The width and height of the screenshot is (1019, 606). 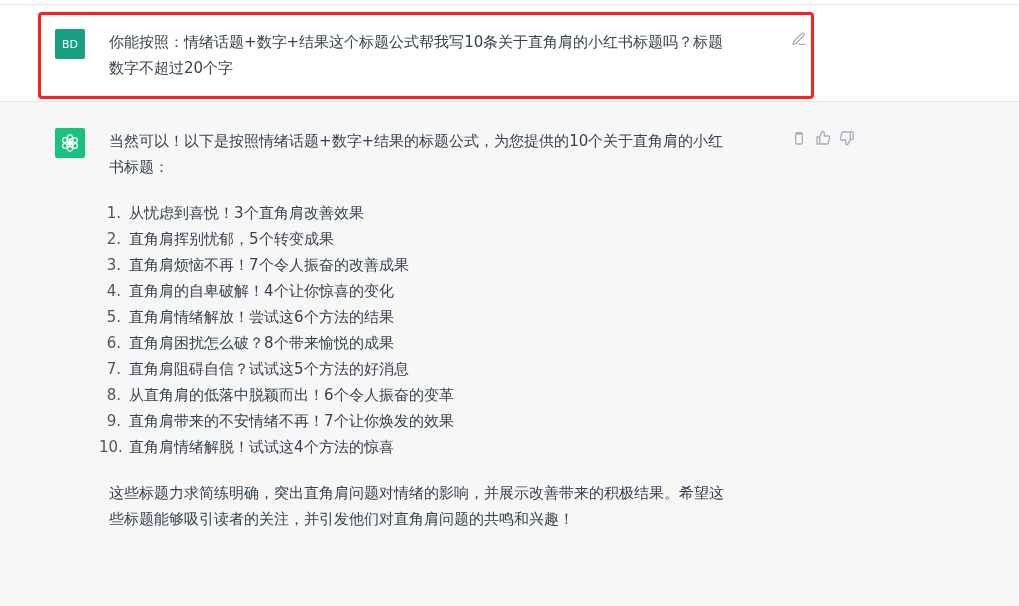 What do you see at coordinates (113, 239) in the screenshot?
I see `list-number: 2.` at bounding box center [113, 239].